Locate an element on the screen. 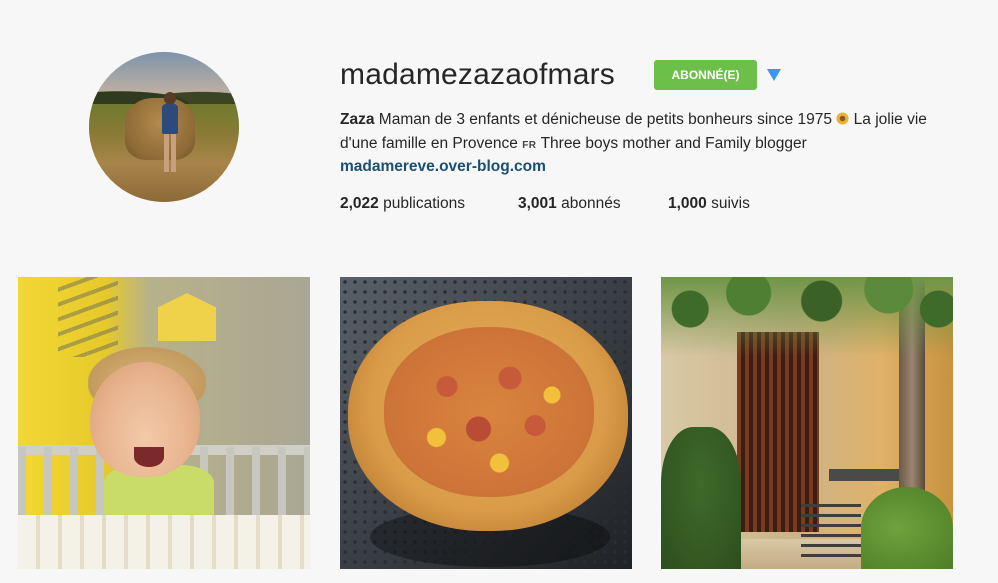 This screenshot has height=583, width=998. bio-text-3: Three boys mother and Family blogger is located at coordinates (673, 143).